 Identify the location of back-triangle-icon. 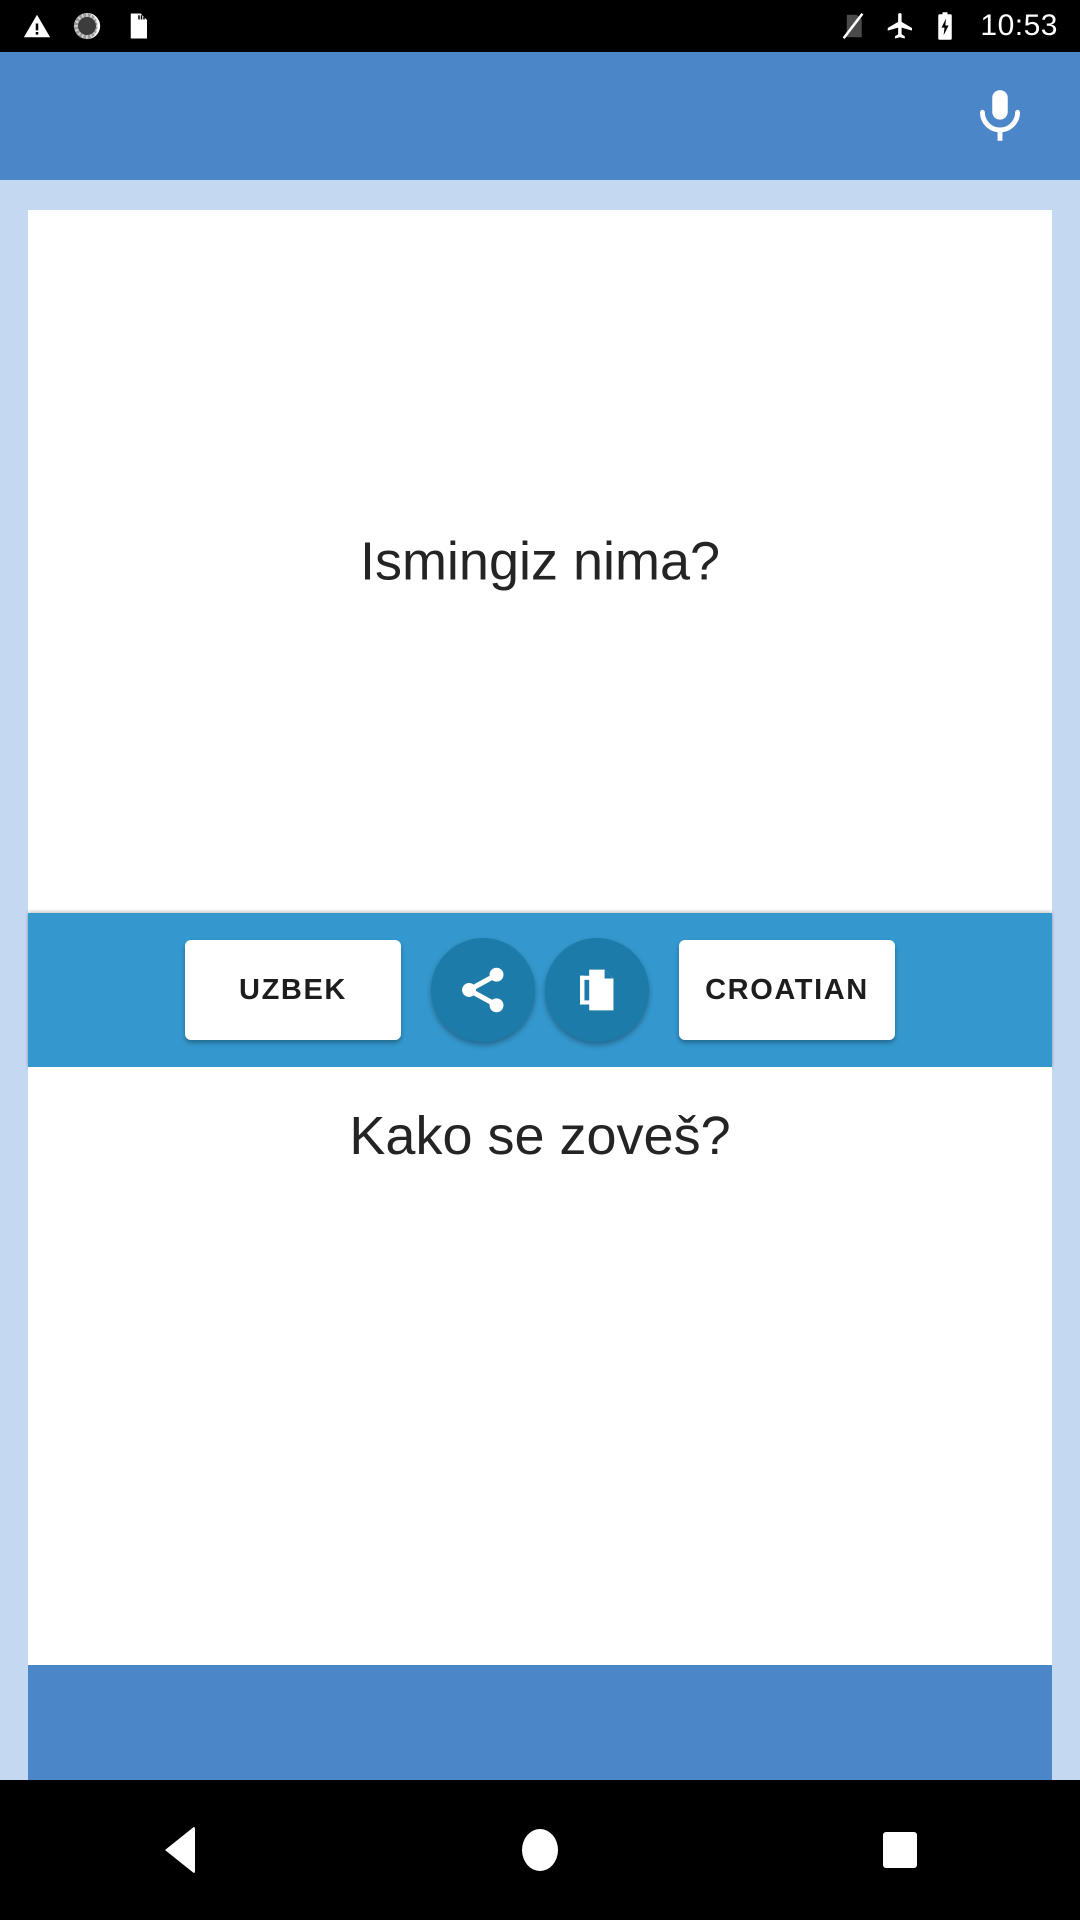
(180, 1850).